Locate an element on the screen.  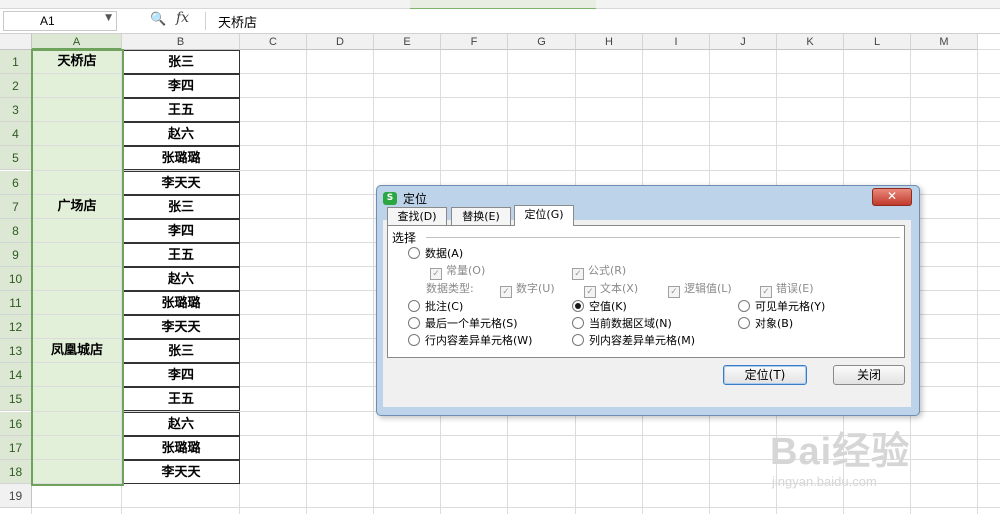
option-row-differences: 行内容差异单元格(W) is located at coordinates (470, 341).